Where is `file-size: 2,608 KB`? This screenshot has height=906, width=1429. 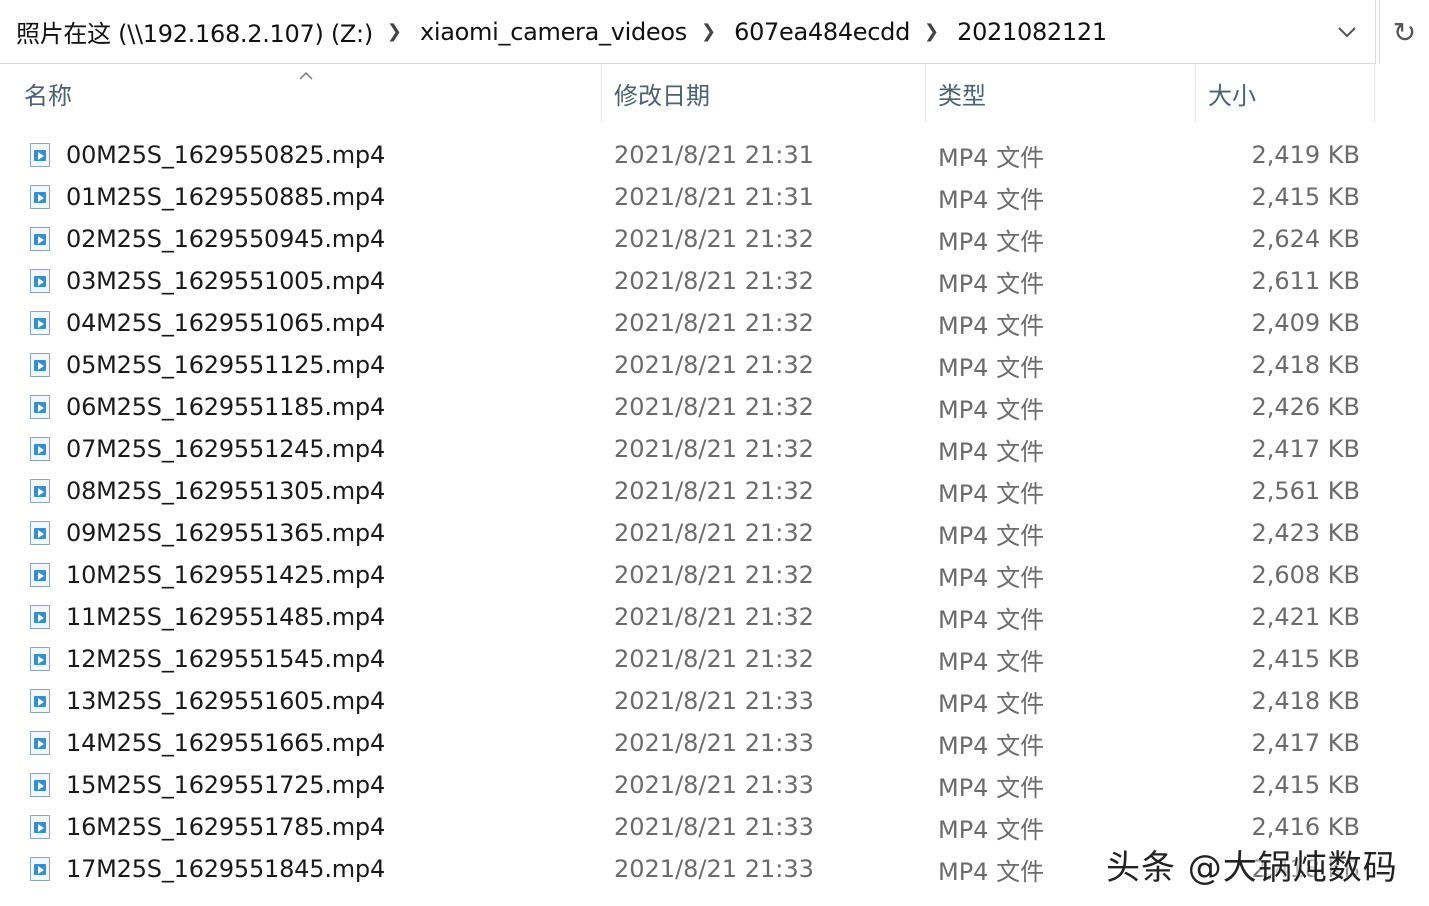
file-size: 2,608 KB is located at coordinates (1305, 575).